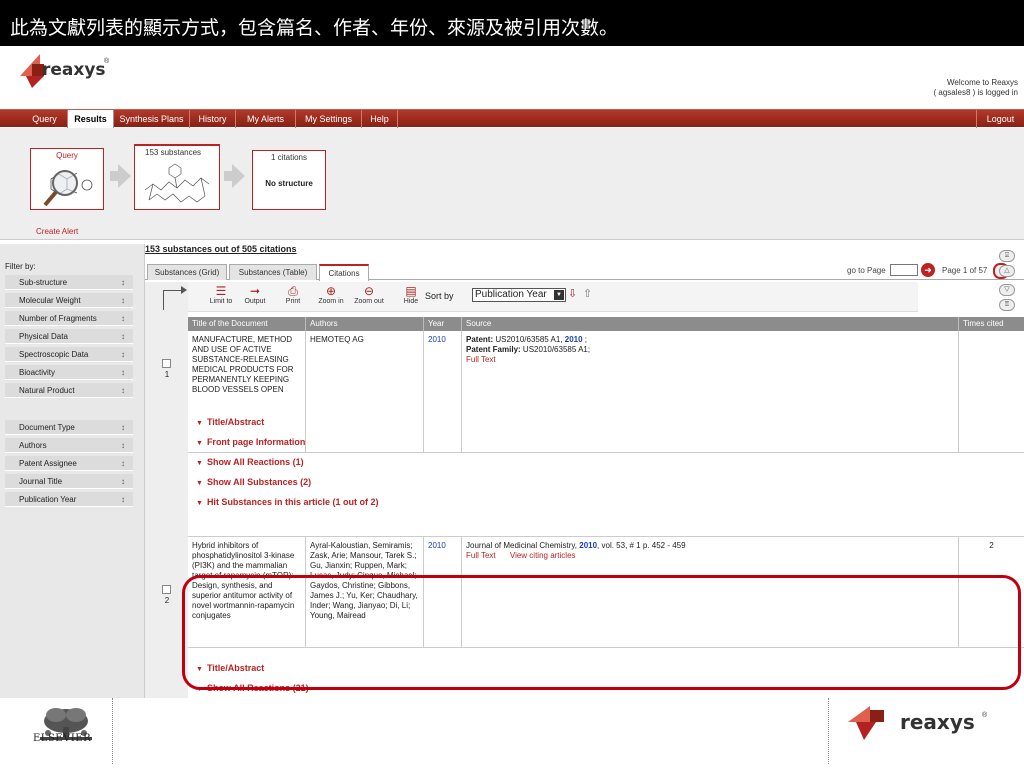 This screenshot has height=768, width=1024. What do you see at coordinates (247, 324) in the screenshot?
I see `col-title: Title of the Document` at bounding box center [247, 324].